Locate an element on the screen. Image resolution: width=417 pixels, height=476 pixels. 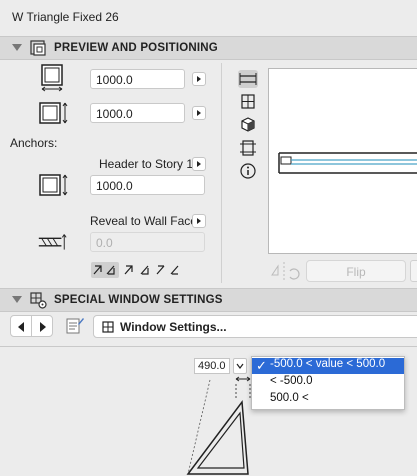
edit-parameters-icon is located at coordinates (75, 326).